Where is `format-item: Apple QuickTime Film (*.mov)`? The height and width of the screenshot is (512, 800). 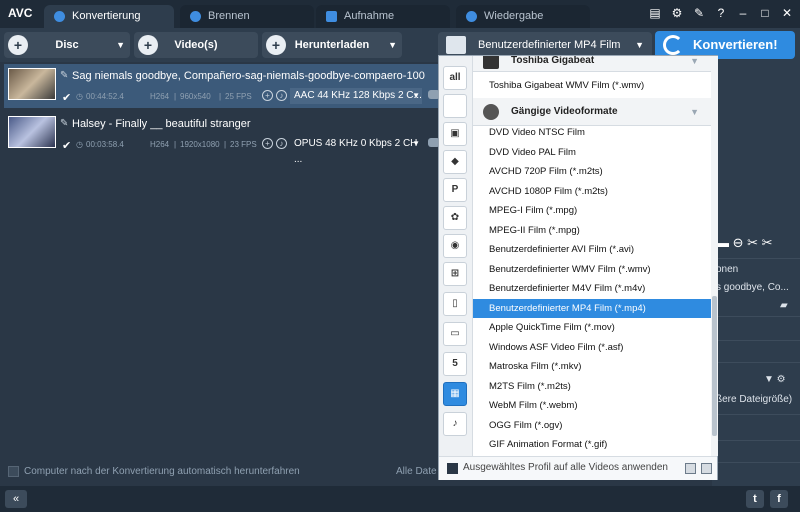
format-item: Apple QuickTime Film (*.mov) is located at coordinates (592, 327).